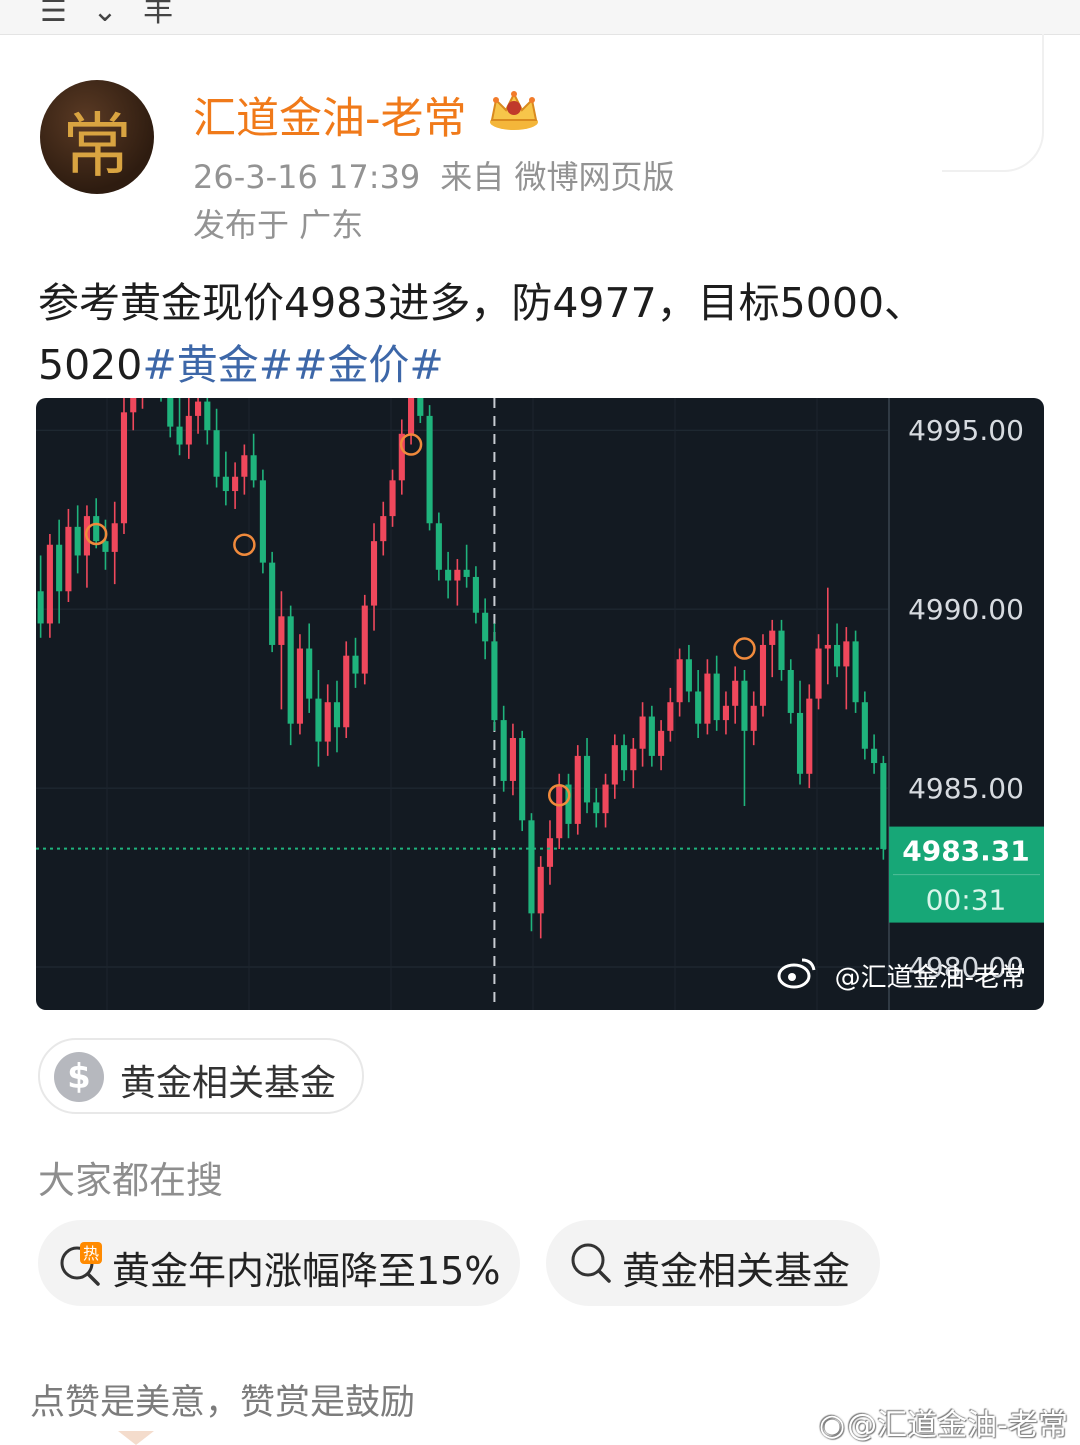  I want to click on post-meta: 26-3-16 17:39 来自 微博网页版, so click(433, 175).